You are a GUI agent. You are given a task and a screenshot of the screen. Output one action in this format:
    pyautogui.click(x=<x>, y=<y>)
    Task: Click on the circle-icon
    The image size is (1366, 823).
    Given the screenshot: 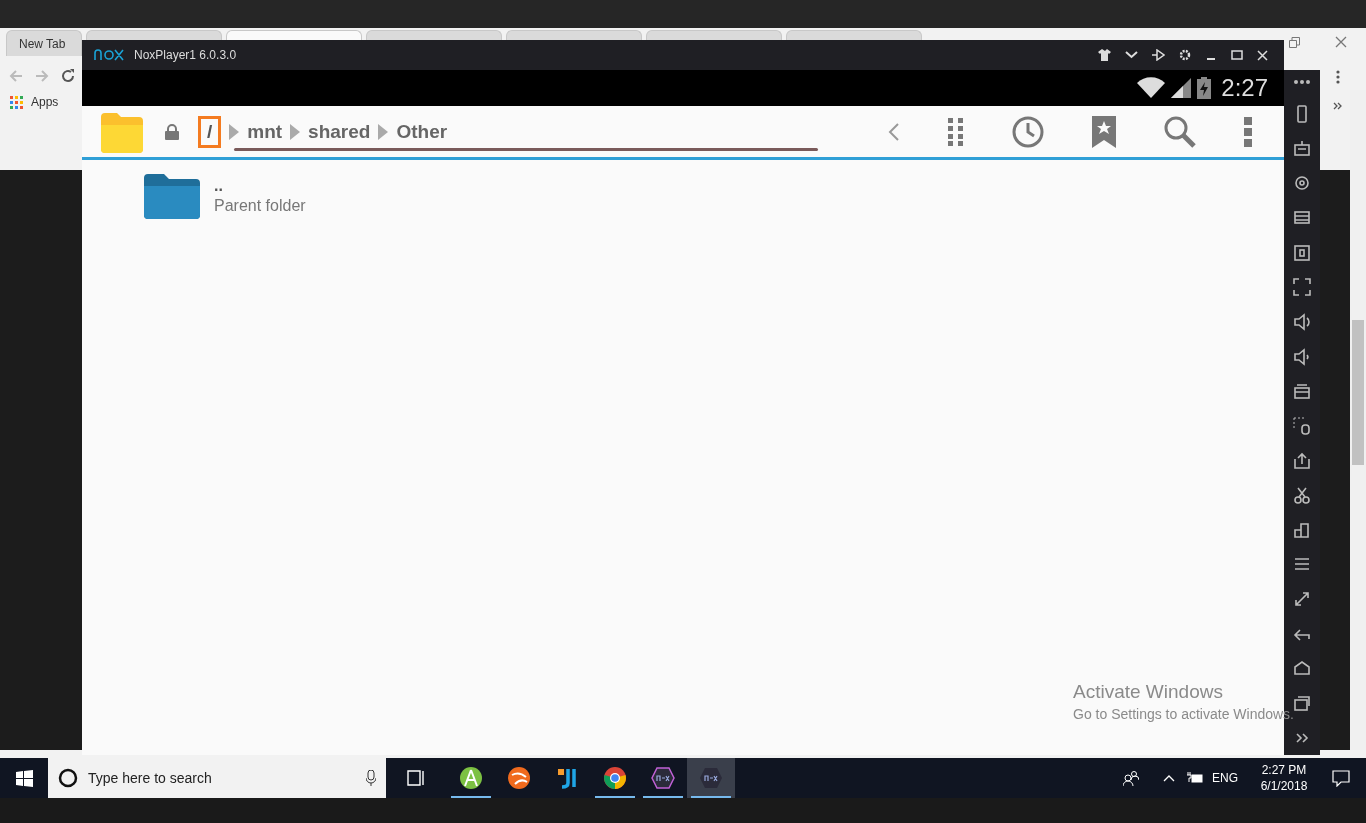 What is the action you would take?
    pyautogui.click(x=68, y=778)
    